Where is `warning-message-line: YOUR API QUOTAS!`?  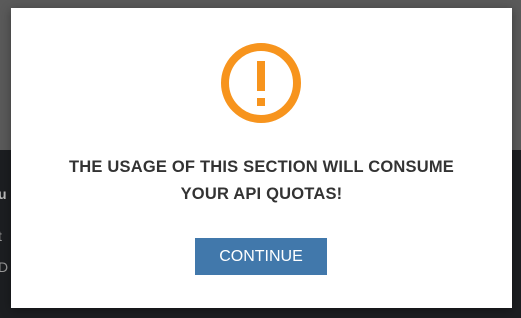 warning-message-line: YOUR API QUOTAS! is located at coordinates (261, 194).